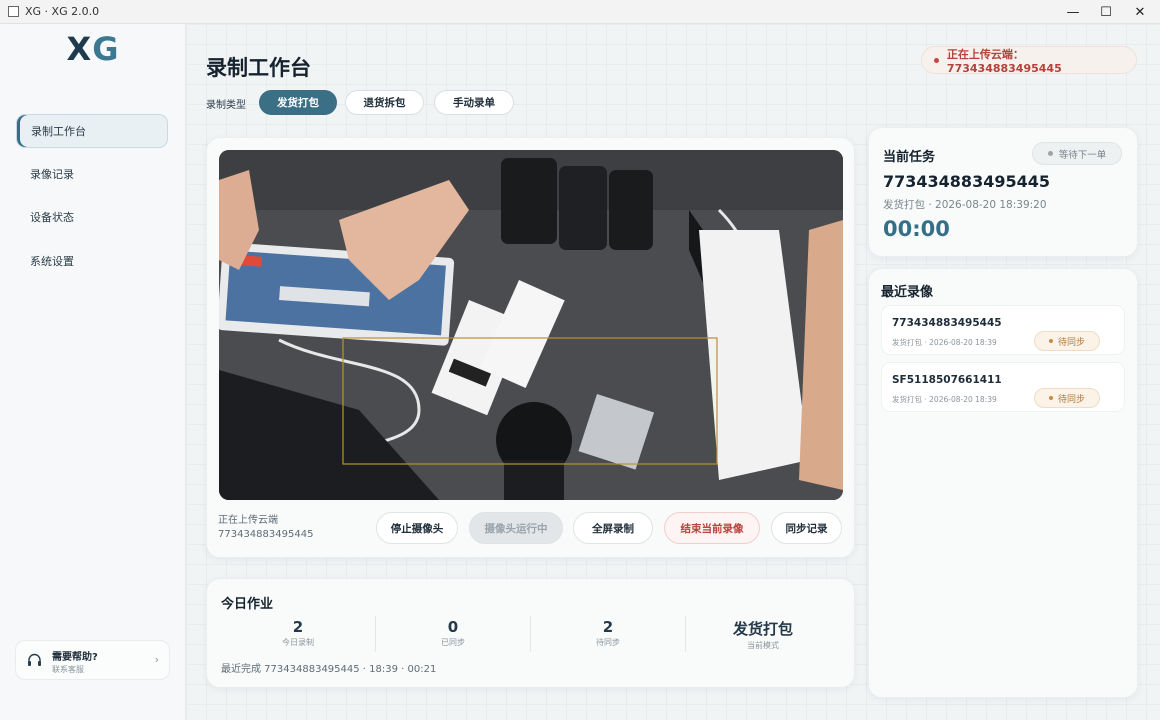 The height and width of the screenshot is (720, 1160). What do you see at coordinates (34, 660) in the screenshot?
I see `headset-icon` at bounding box center [34, 660].